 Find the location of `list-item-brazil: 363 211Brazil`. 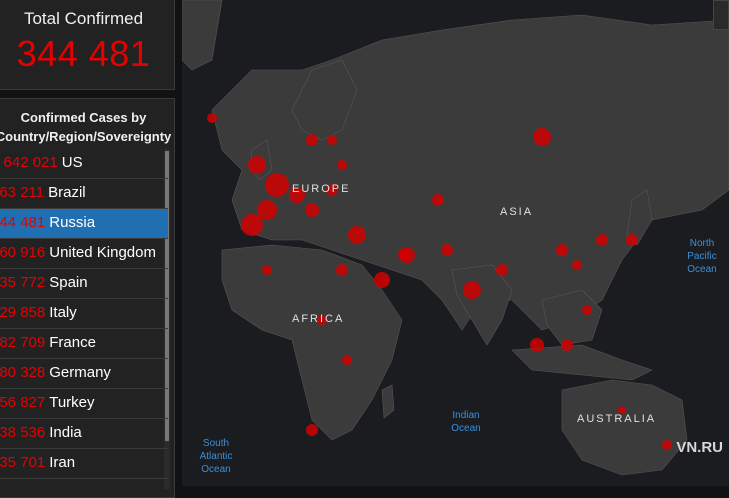

list-item-brazil: 363 211Brazil is located at coordinates (84, 194).